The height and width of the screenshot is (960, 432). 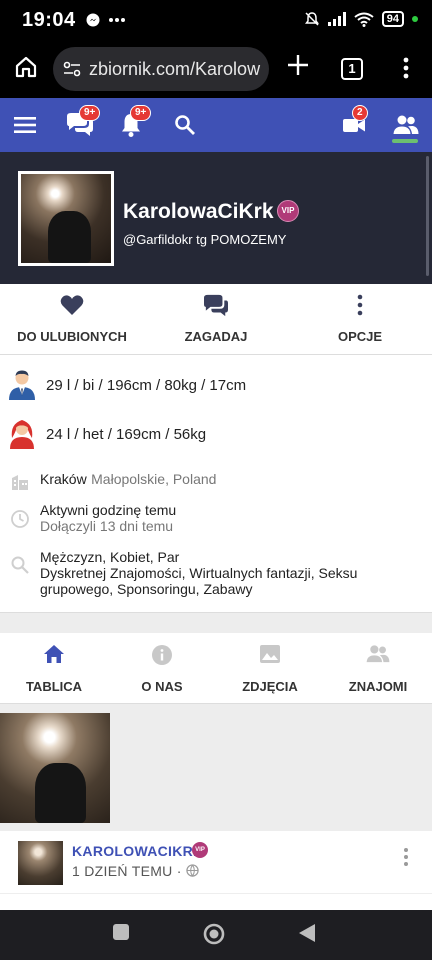 I want to click on vertical-dots-icon, so click(x=360, y=305).